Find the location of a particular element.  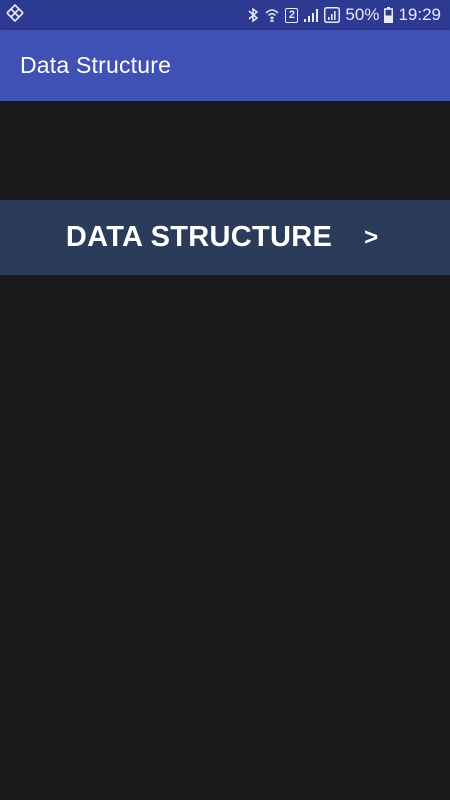

status-bar-left is located at coordinates (15, 15).